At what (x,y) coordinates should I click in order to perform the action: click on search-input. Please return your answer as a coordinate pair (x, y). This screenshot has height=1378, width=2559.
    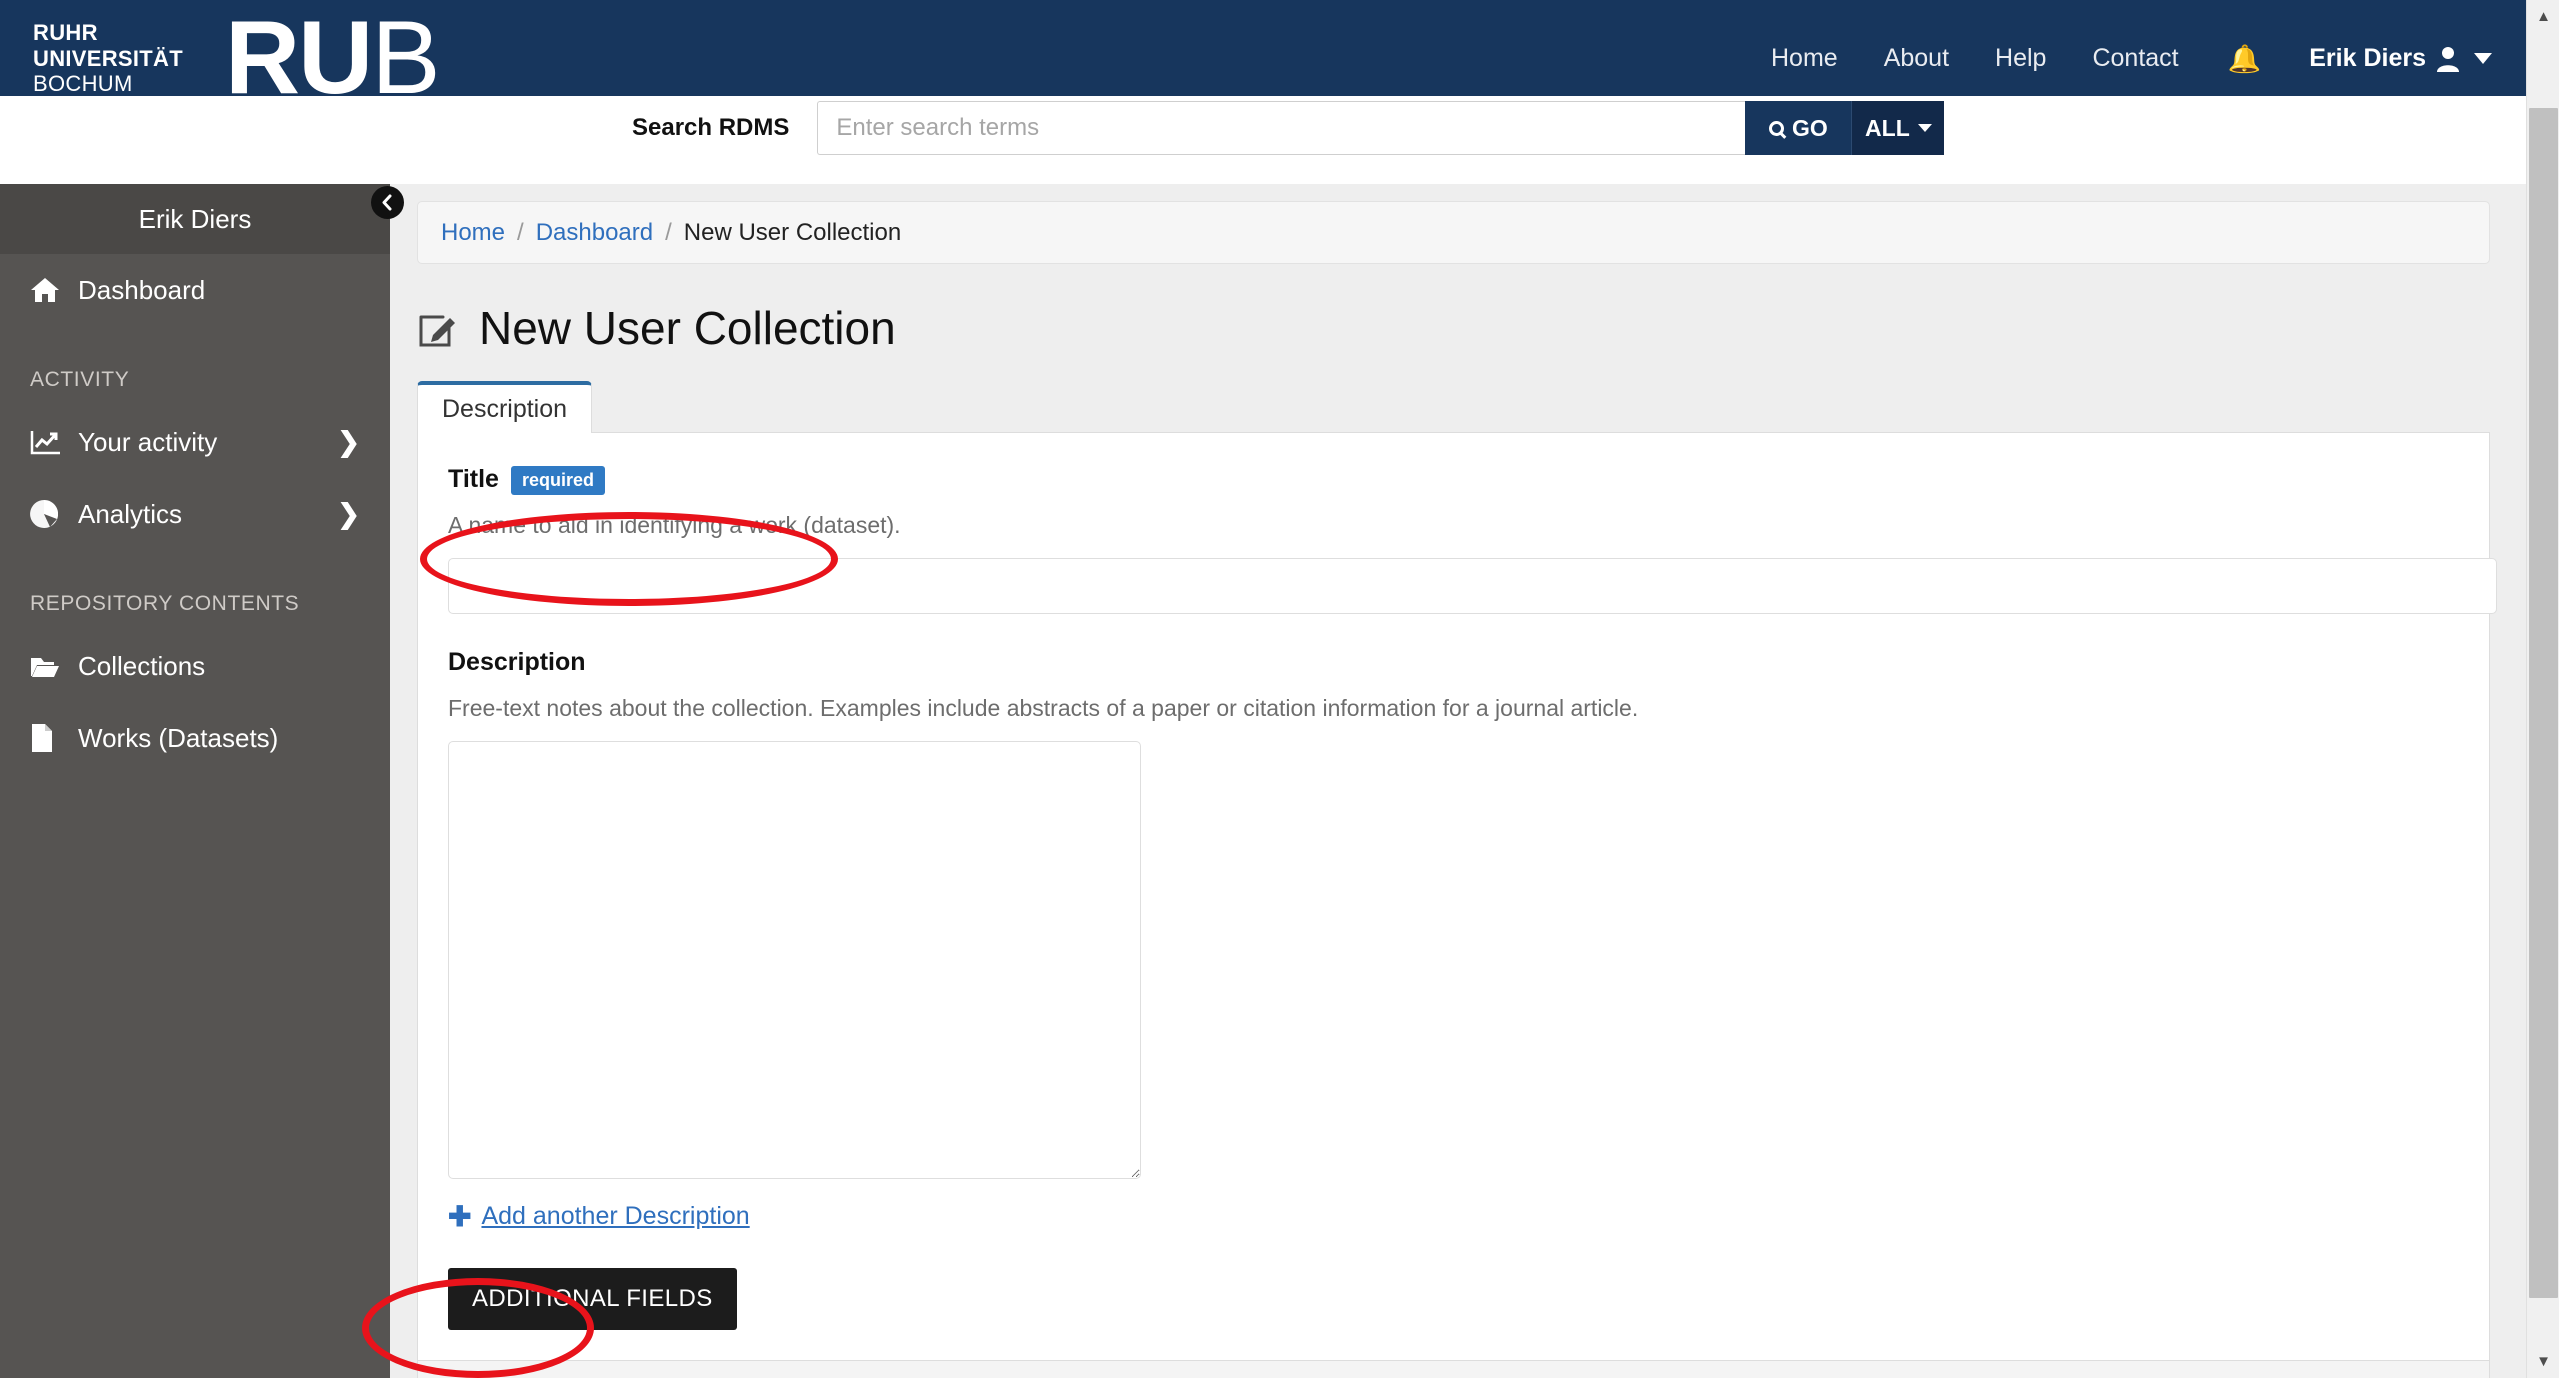
    Looking at the image, I should click on (1281, 128).